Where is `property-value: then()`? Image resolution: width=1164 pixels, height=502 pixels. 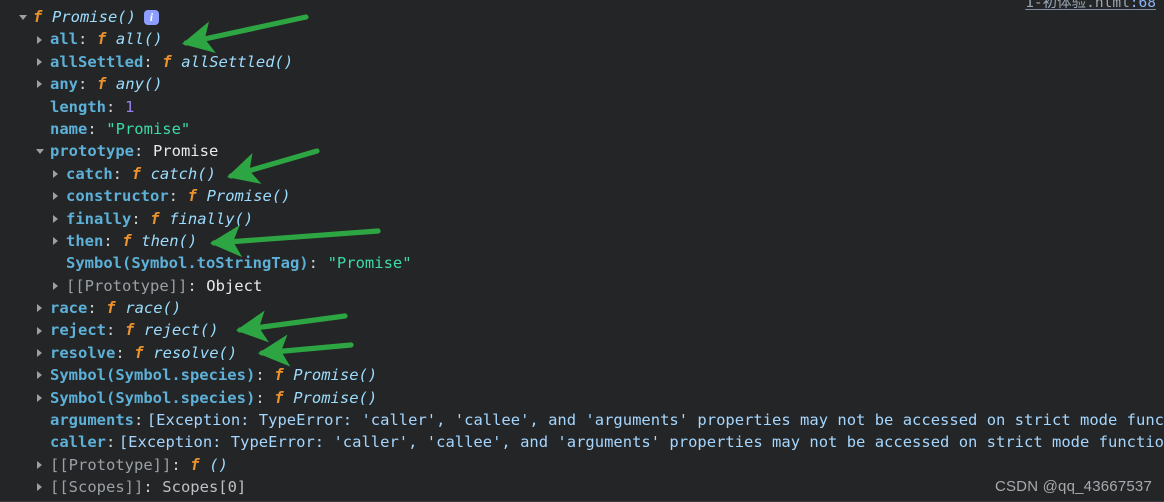 property-value: then() is located at coordinates (169, 240).